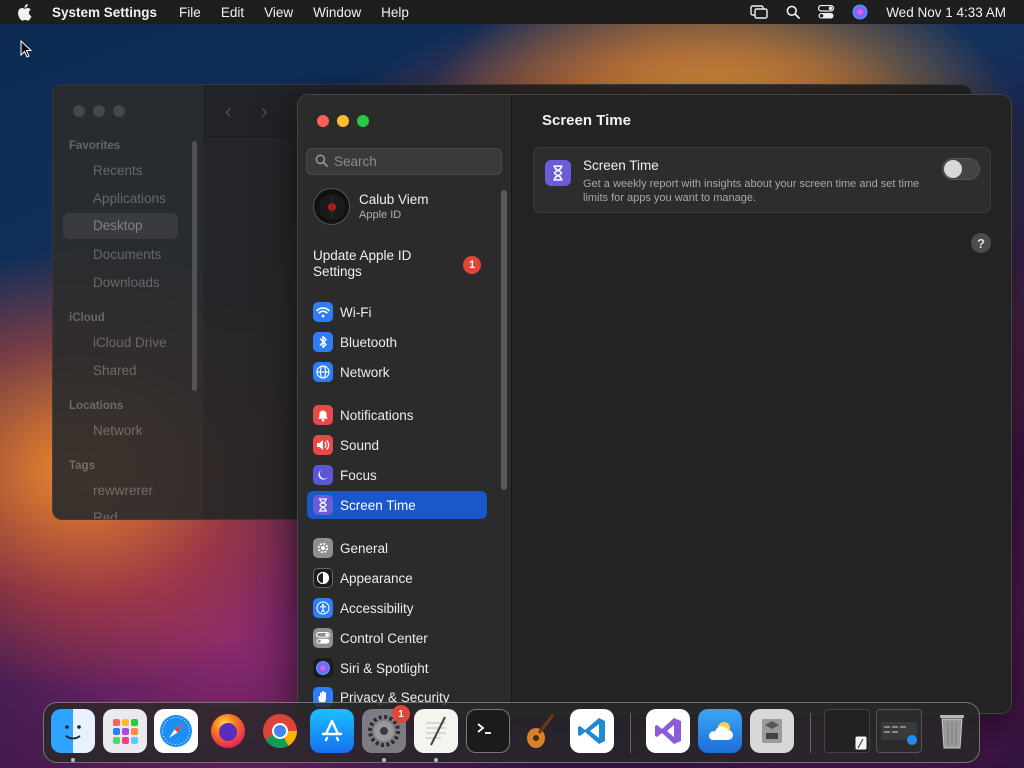 The width and height of the screenshot is (1024, 768). Describe the element at coordinates (472, 265) in the screenshot. I see `update-badge: 1` at that location.